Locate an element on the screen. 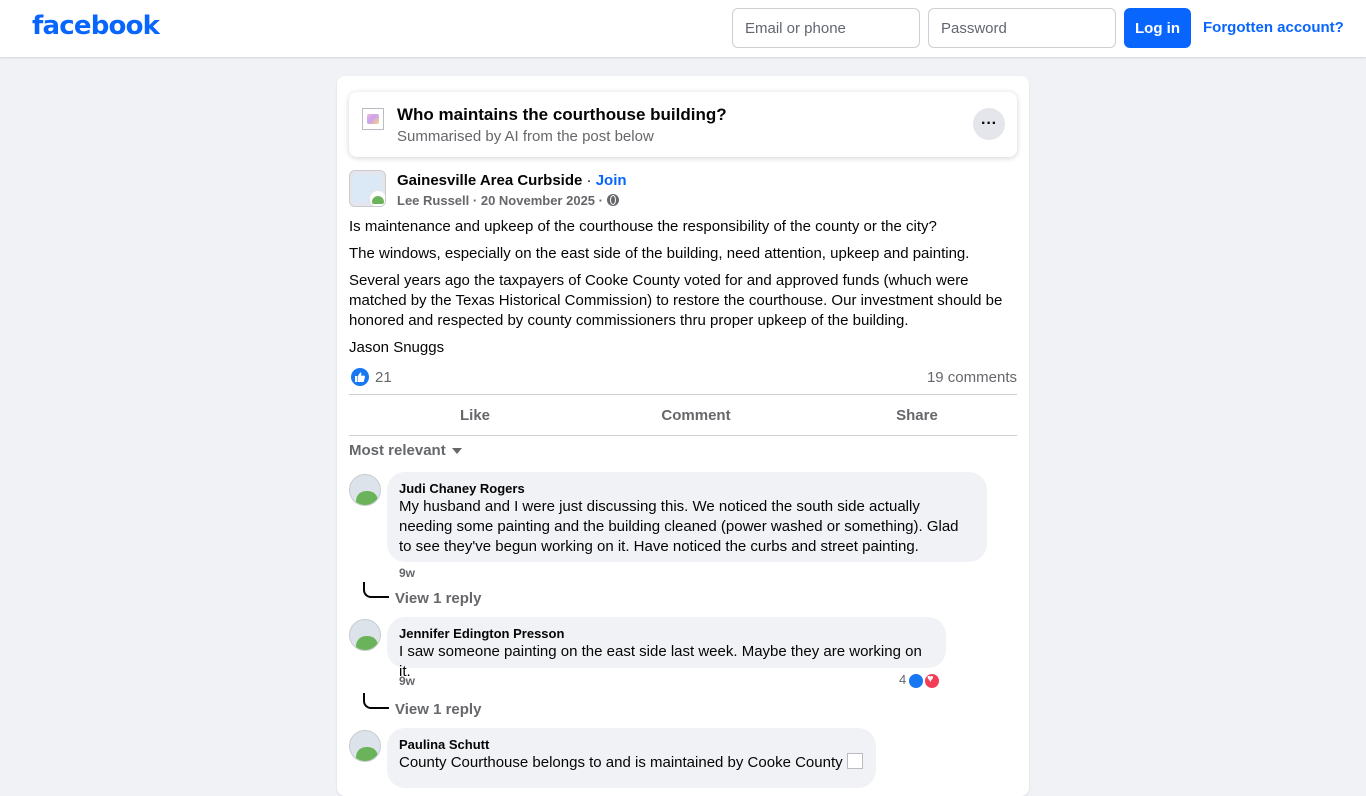 This screenshot has width=1366, height=796. group-name-link: Gainesville Area Curbside is located at coordinates (489, 180).